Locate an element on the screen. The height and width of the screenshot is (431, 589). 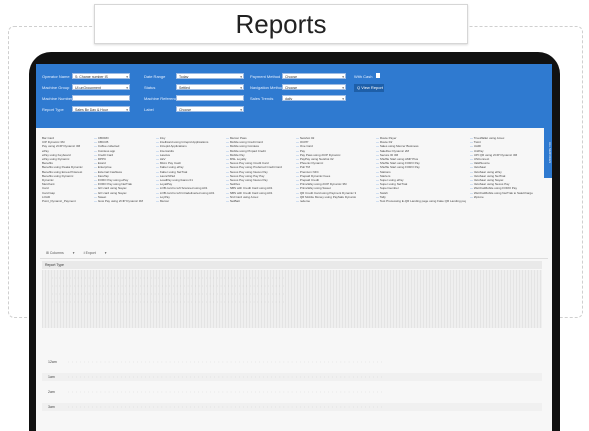
label-label: Label is located at coordinates (149, 109).